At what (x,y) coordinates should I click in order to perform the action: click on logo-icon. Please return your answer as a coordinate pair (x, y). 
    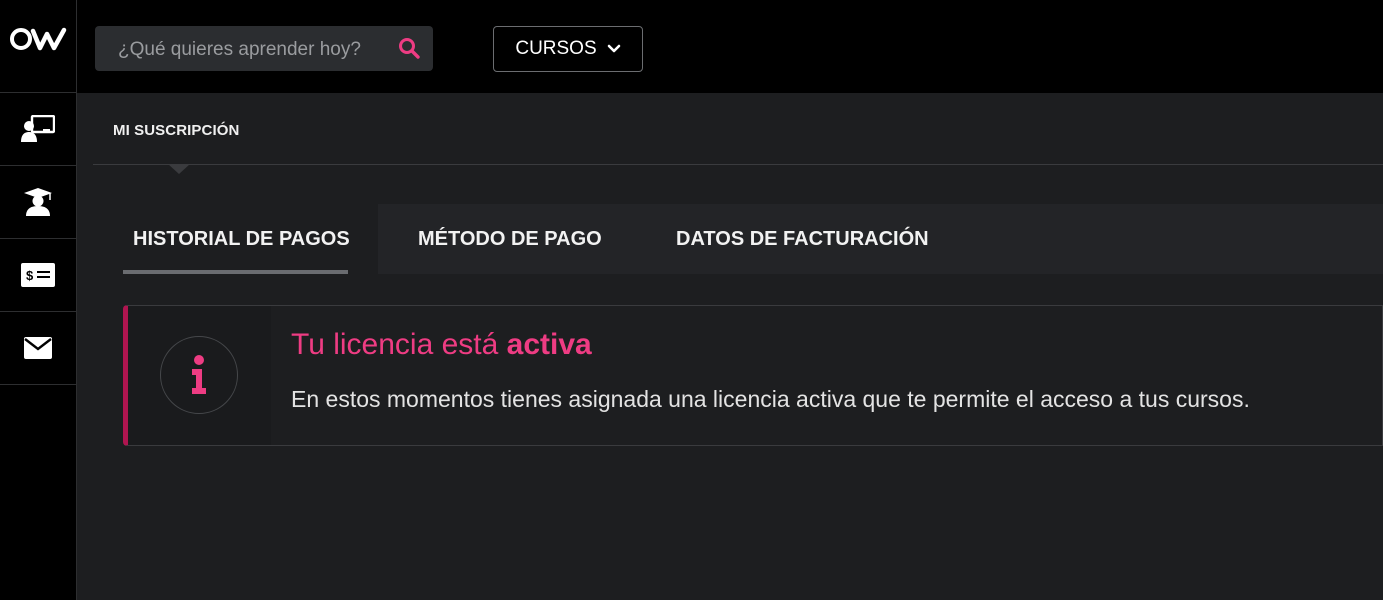
    Looking at the image, I should click on (38, 39).